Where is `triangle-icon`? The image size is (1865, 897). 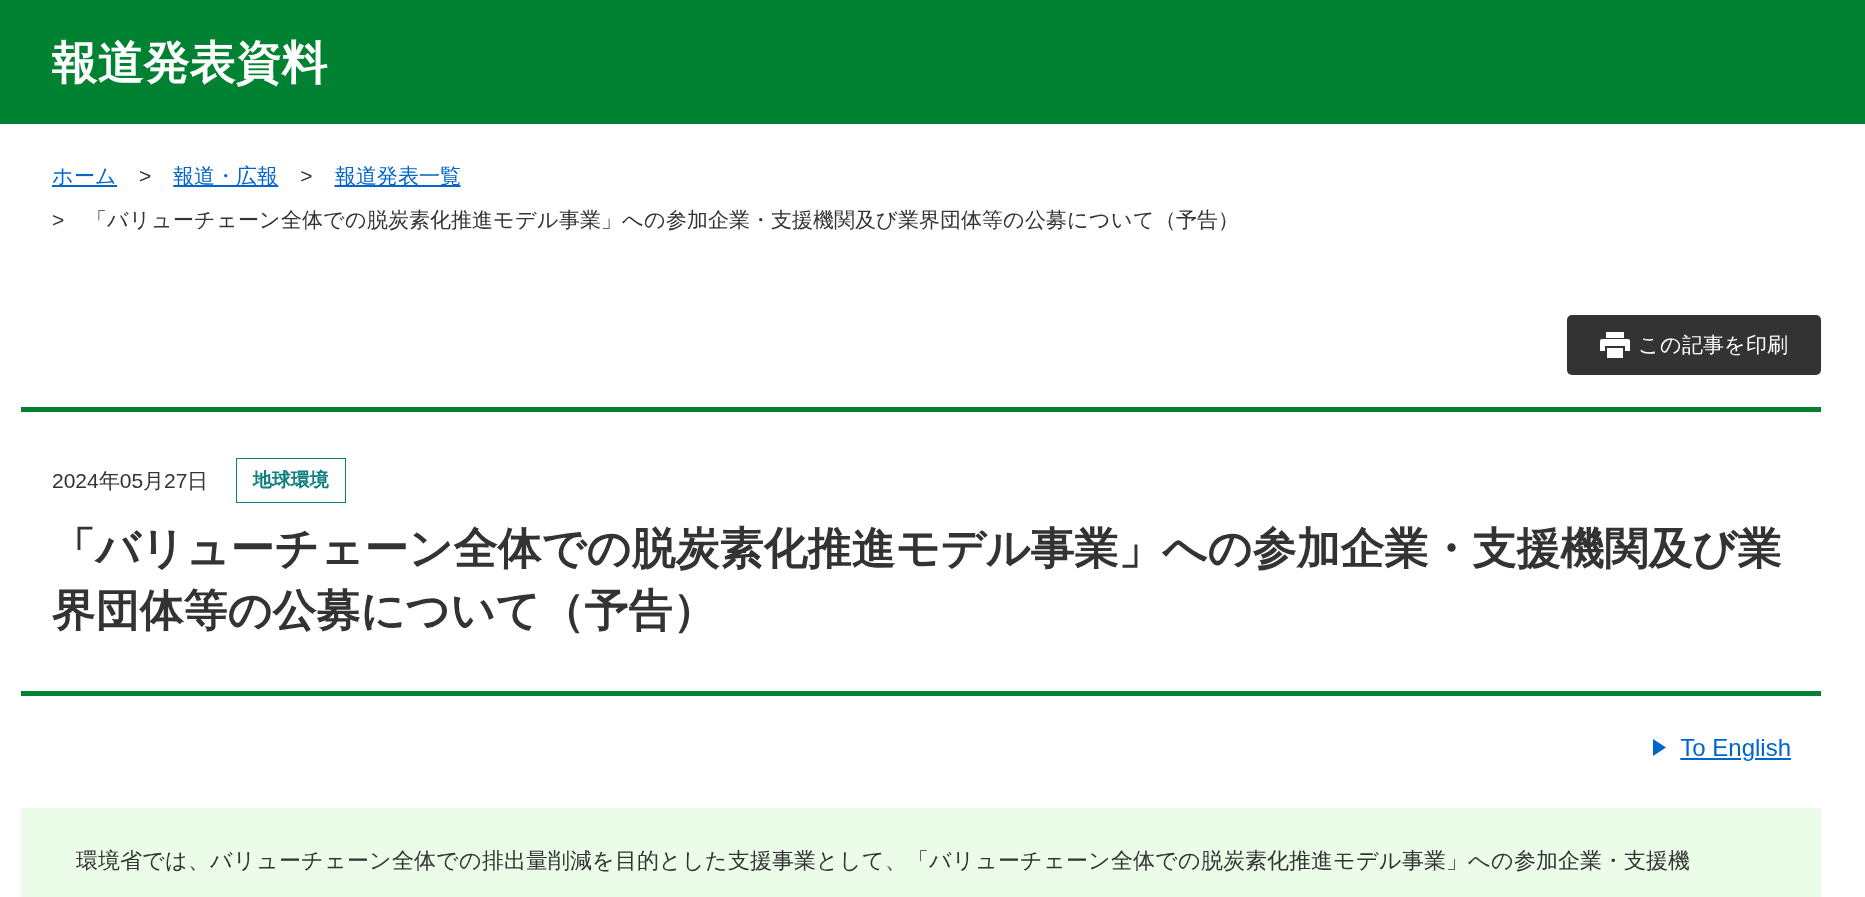
triangle-icon is located at coordinates (1660, 747).